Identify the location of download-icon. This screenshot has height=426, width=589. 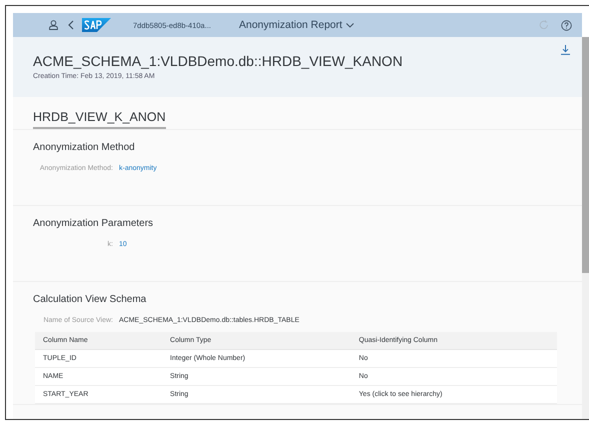
(565, 50).